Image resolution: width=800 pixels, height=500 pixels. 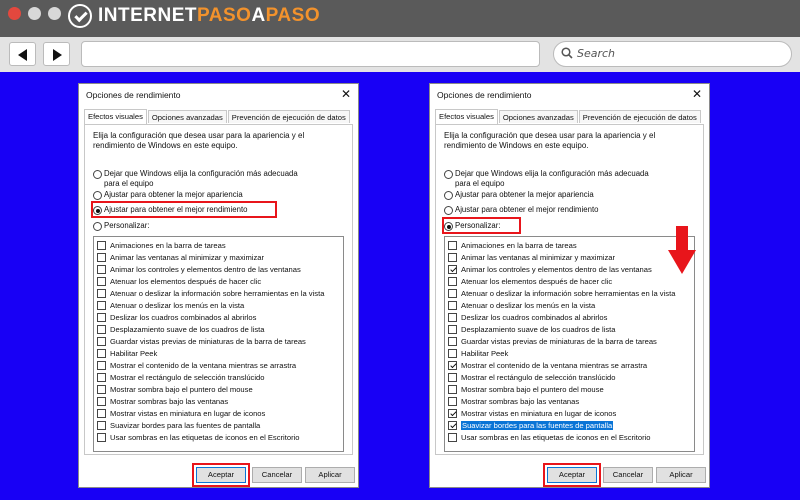 What do you see at coordinates (34, 13) in the screenshot?
I see `minimize-window-icon` at bounding box center [34, 13].